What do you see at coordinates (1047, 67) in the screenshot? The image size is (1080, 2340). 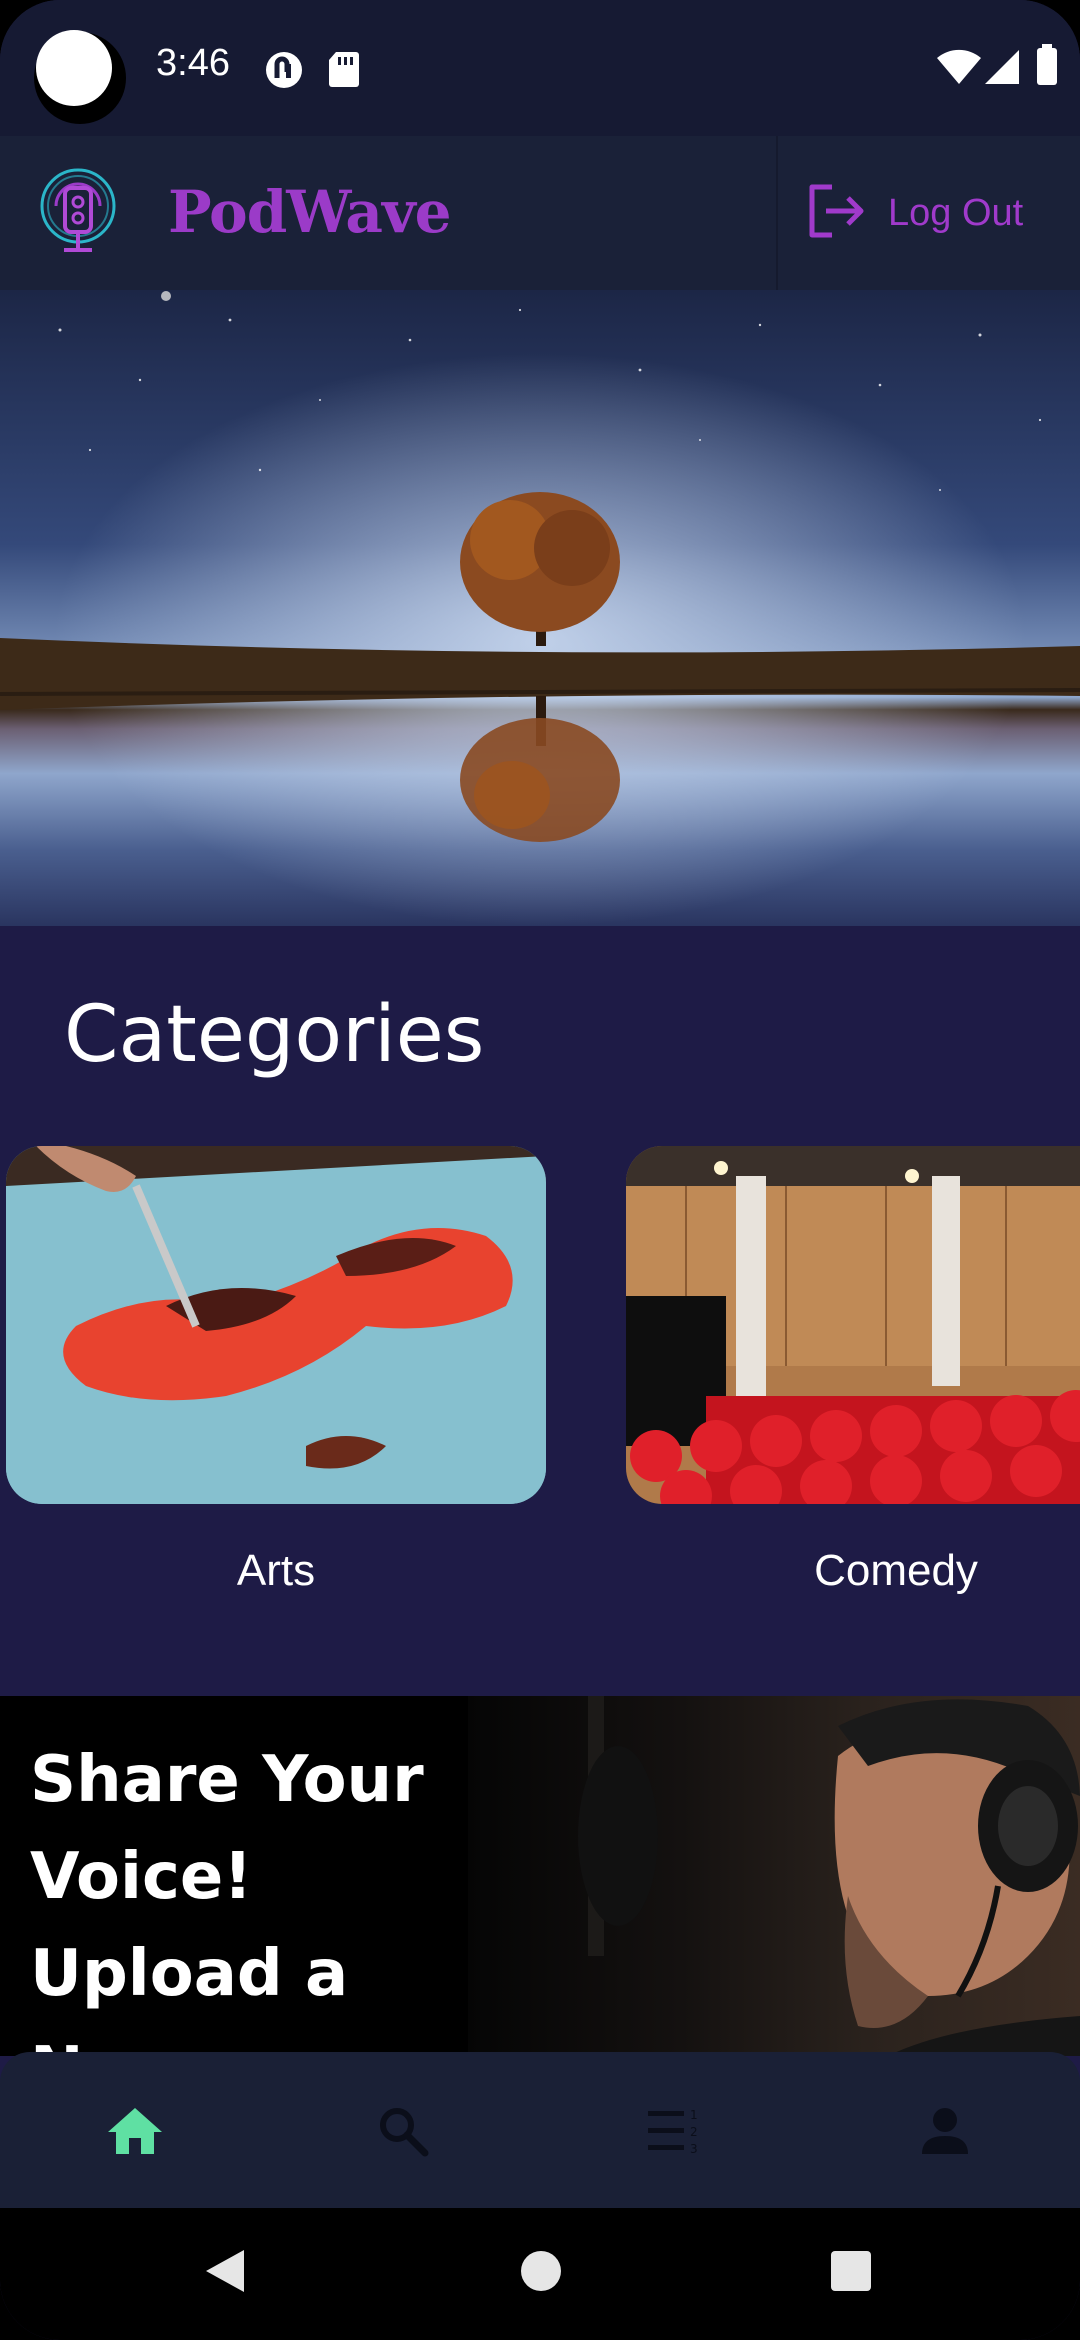 I see `battery-icon` at bounding box center [1047, 67].